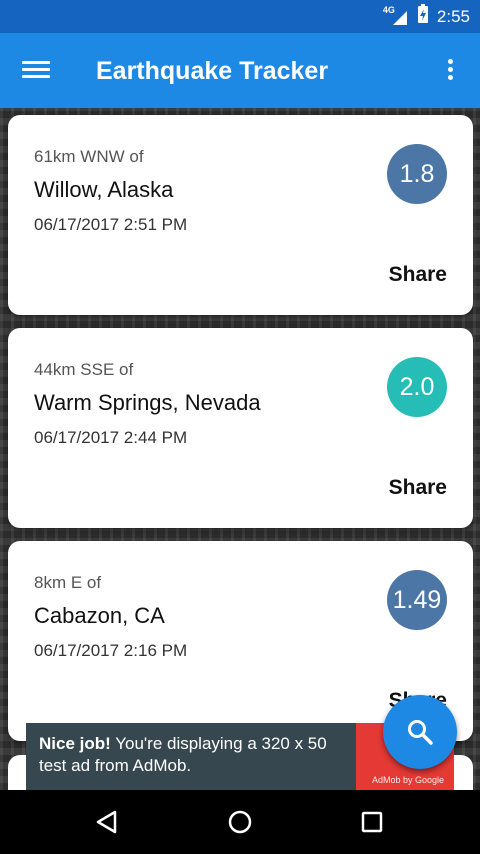 The width and height of the screenshot is (480, 854). I want to click on quake-distance: 8km E of, so click(68, 582).